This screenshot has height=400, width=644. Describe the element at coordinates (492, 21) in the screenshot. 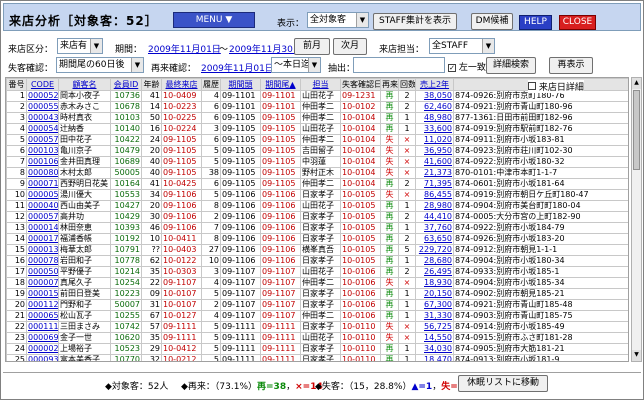

I see `dm-candidate-button: DM候補` at that location.